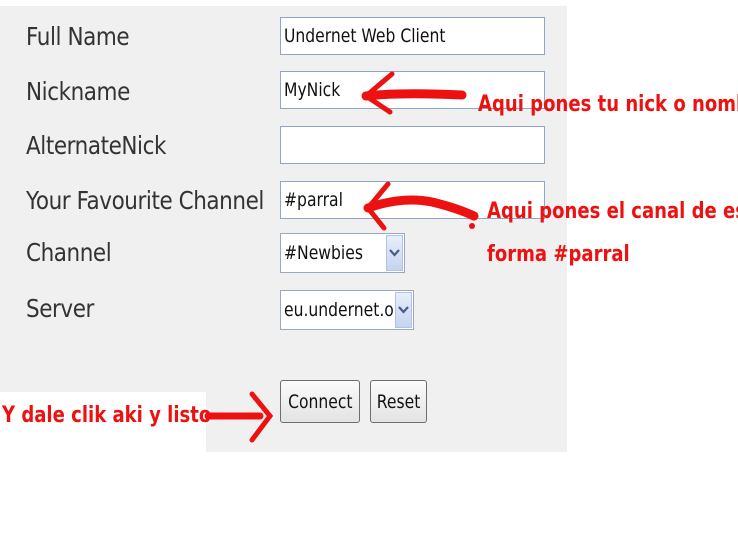  I want to click on server-label: Server, so click(60, 308).